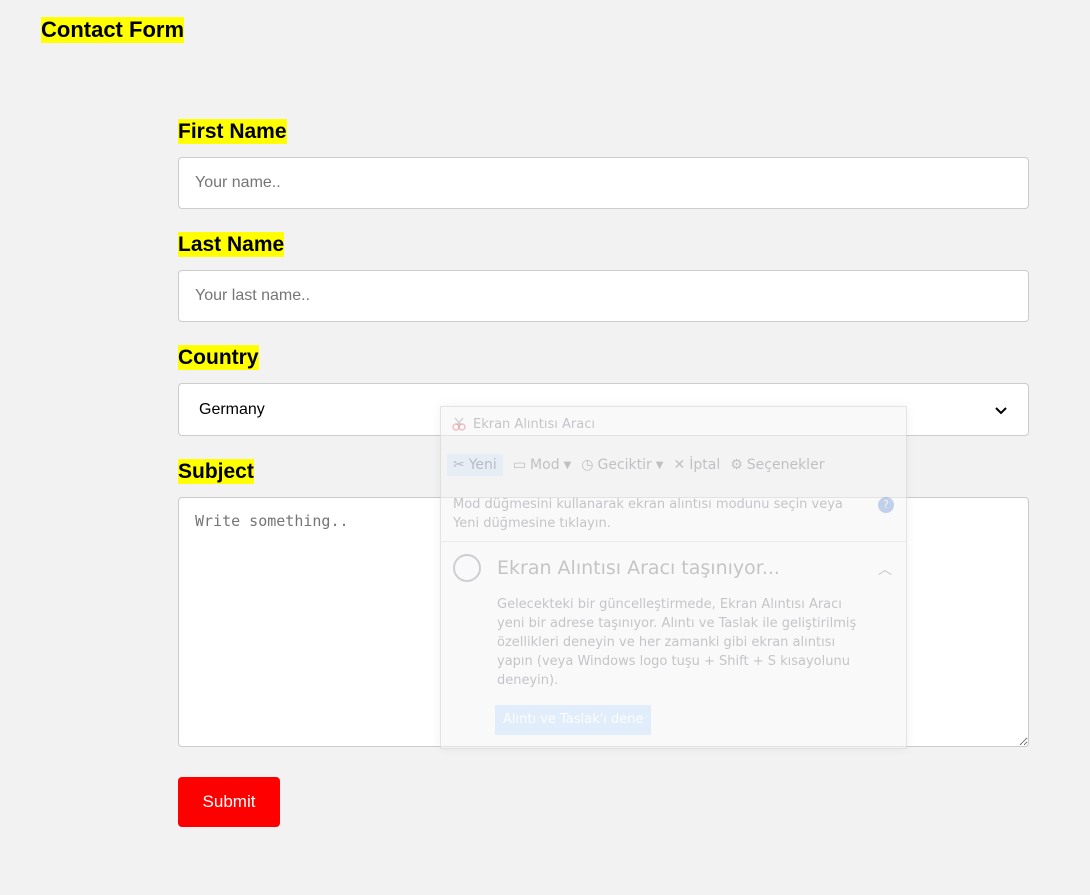  What do you see at coordinates (886, 505) in the screenshot?
I see `help-icon: ?` at bounding box center [886, 505].